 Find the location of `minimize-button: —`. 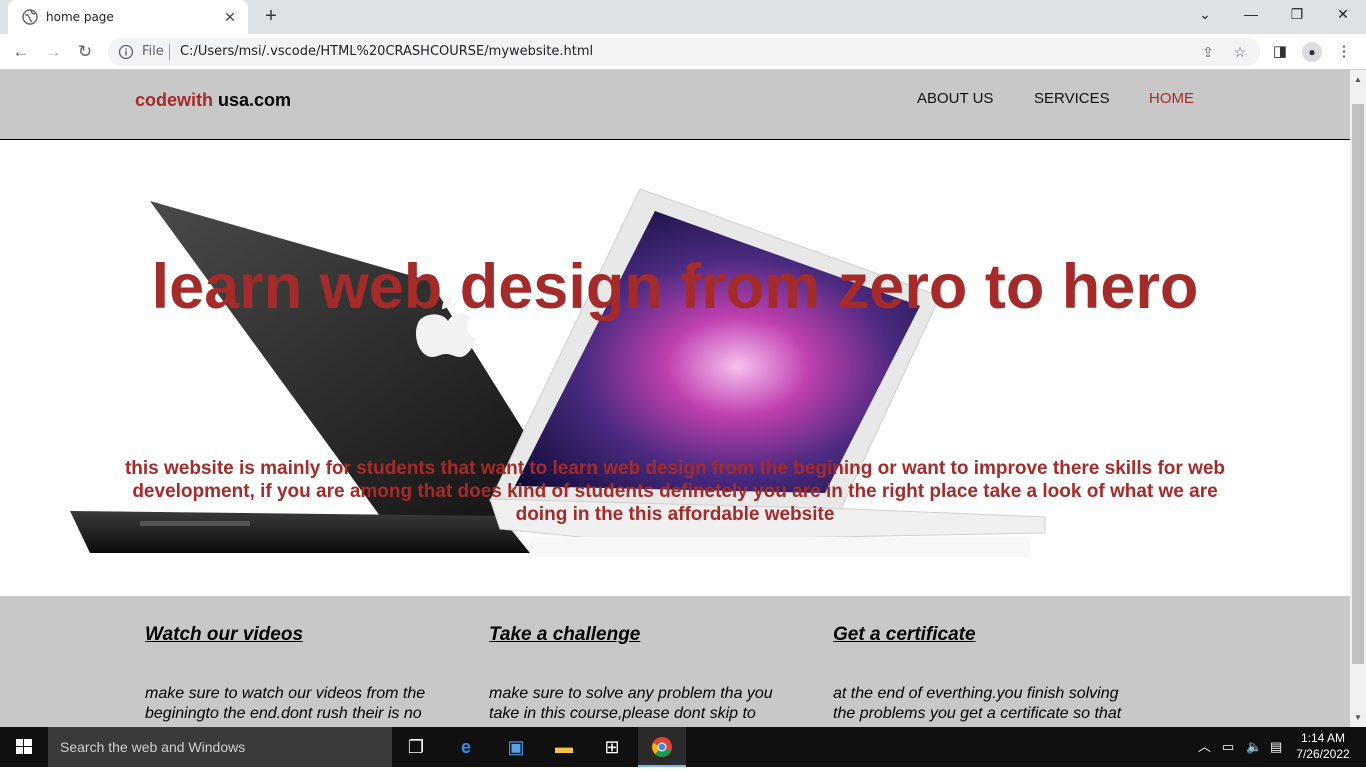

minimize-button: — is located at coordinates (1251, 15).